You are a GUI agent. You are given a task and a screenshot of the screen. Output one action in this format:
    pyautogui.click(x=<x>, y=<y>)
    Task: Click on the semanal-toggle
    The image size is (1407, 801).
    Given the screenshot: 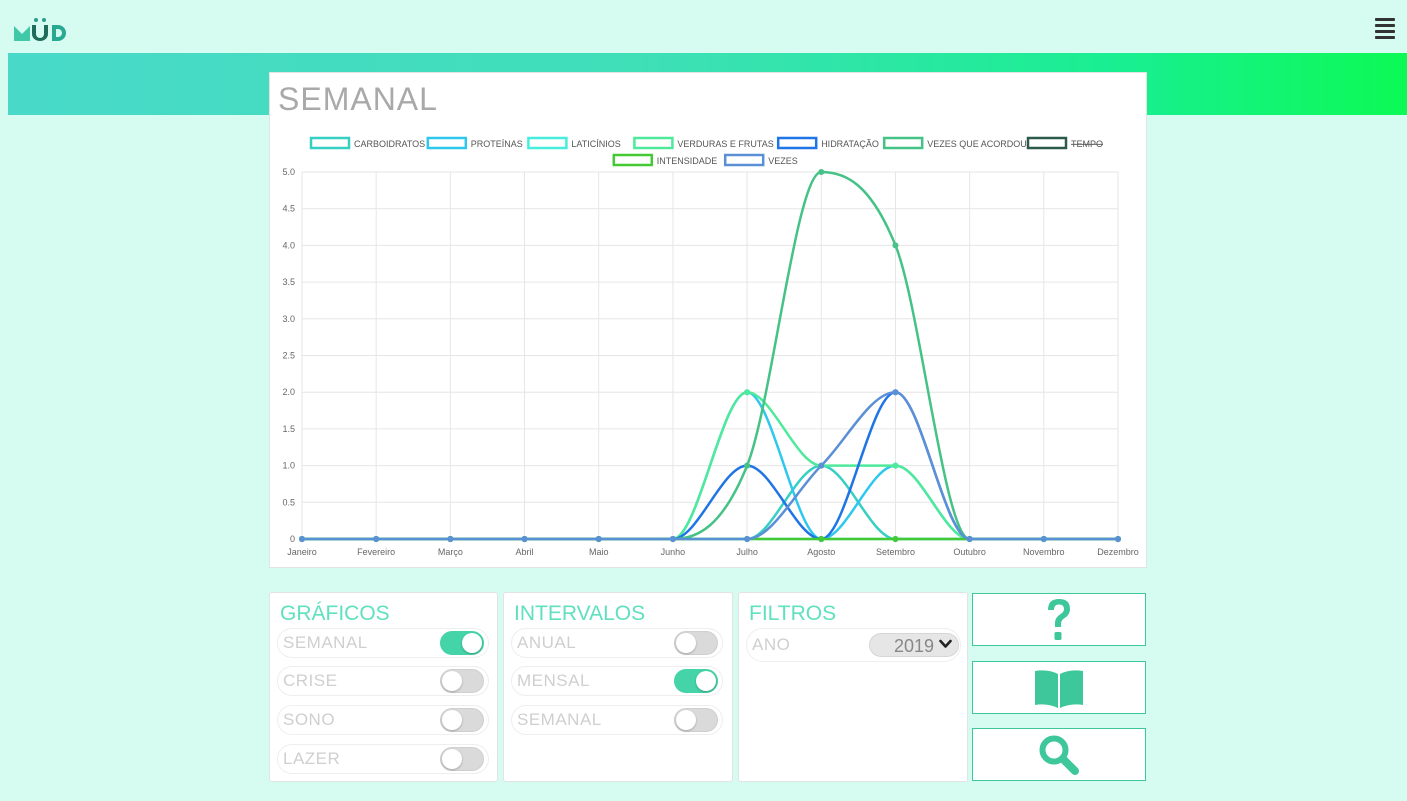 What is the action you would take?
    pyautogui.click(x=462, y=643)
    